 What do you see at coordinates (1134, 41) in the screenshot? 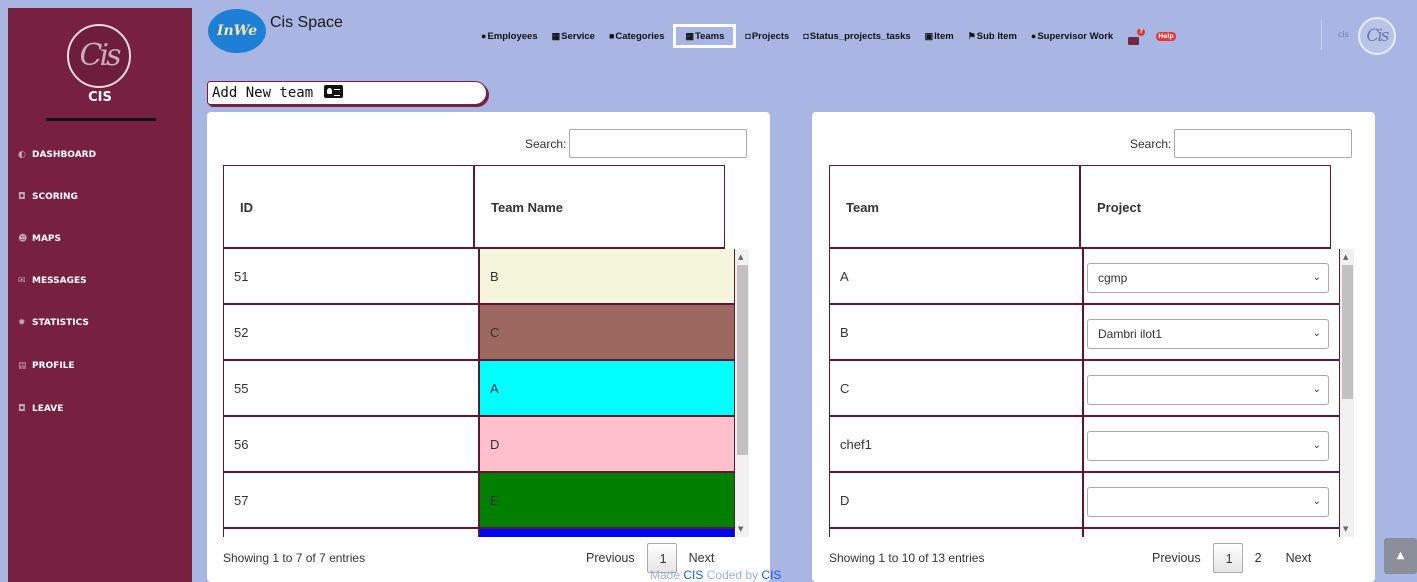
I see `envelope-icon` at bounding box center [1134, 41].